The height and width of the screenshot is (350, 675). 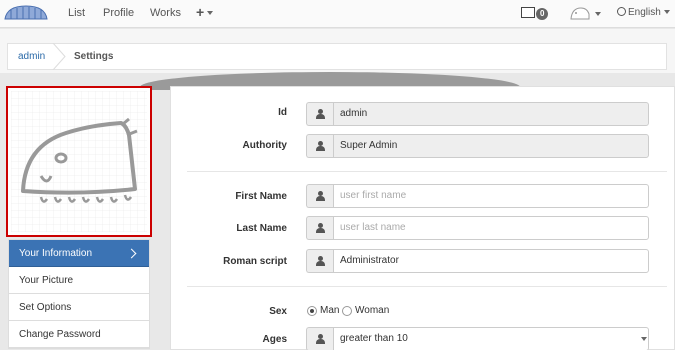 I want to click on top-navbar: List Profile Works + 0 English, so click(x=337, y=14).